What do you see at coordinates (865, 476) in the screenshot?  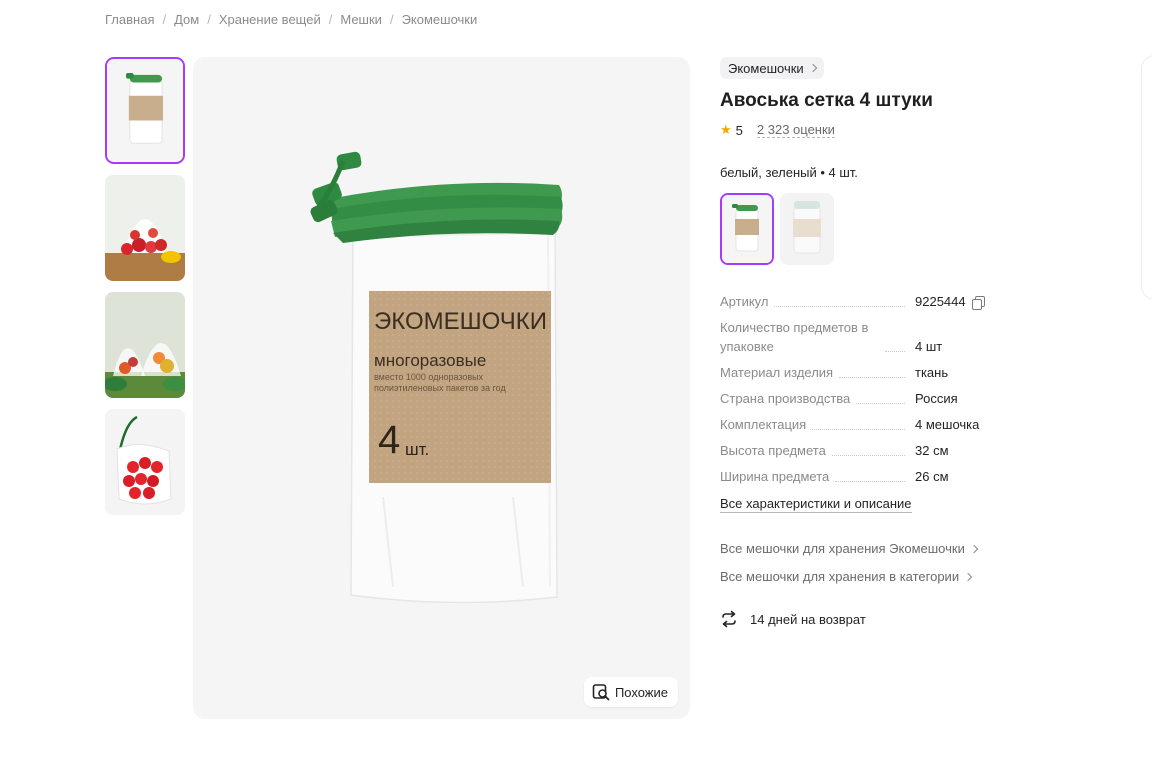 I see `spec-row-width: Ширина предмета 26 см` at bounding box center [865, 476].